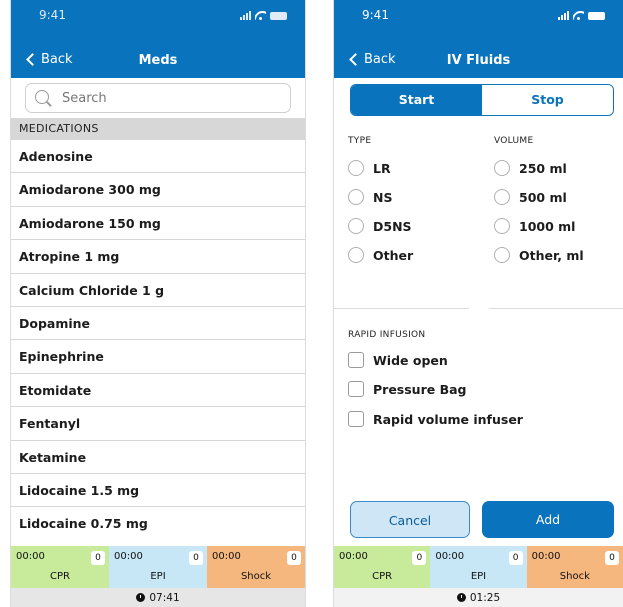 The image size is (623, 607). I want to click on type-option-lr: LR, so click(369, 168).